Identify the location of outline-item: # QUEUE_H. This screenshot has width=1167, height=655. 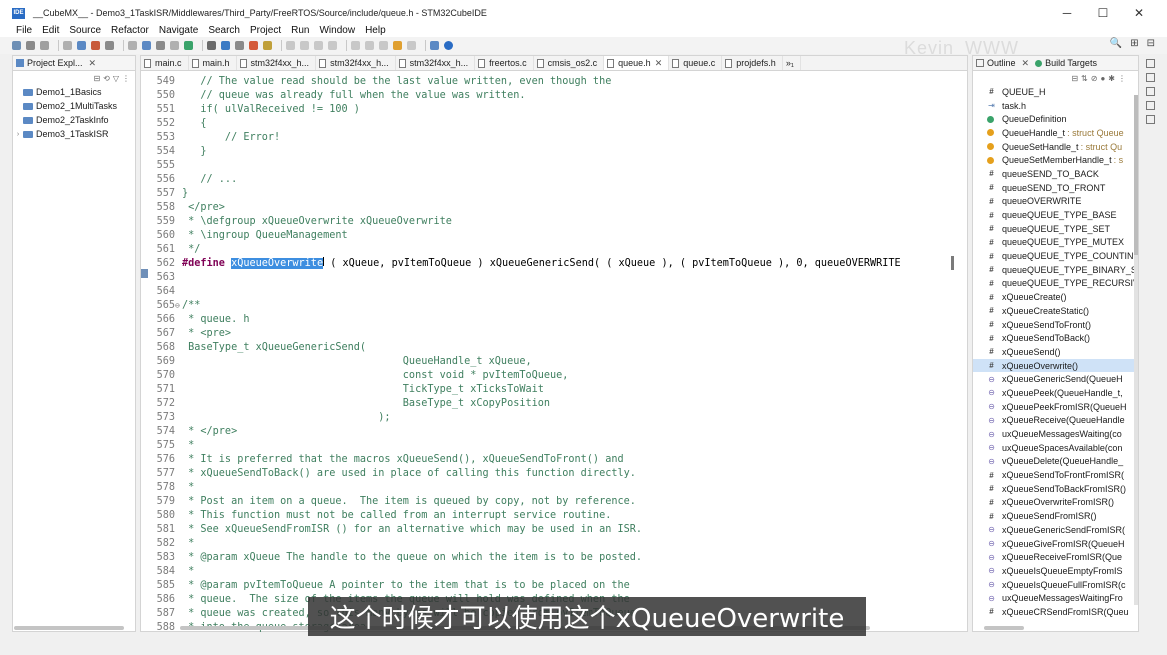
(1055, 92).